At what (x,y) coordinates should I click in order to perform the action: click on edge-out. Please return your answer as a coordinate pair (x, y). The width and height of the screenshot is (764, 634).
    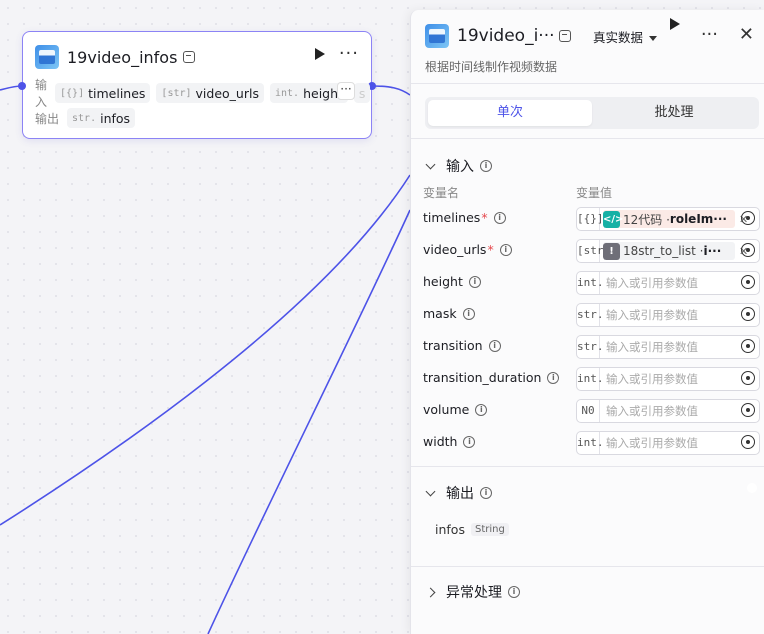
    Looking at the image, I should click on (391, 90).